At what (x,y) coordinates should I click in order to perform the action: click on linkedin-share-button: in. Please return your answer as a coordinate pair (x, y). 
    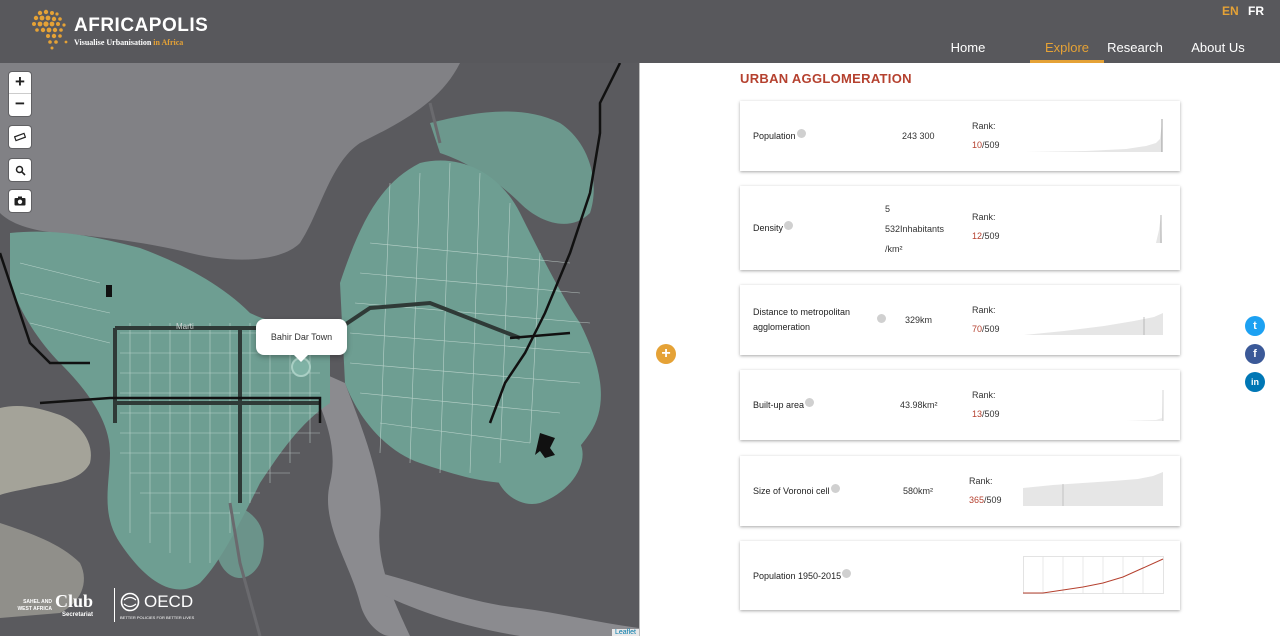
    Looking at the image, I should click on (1255, 382).